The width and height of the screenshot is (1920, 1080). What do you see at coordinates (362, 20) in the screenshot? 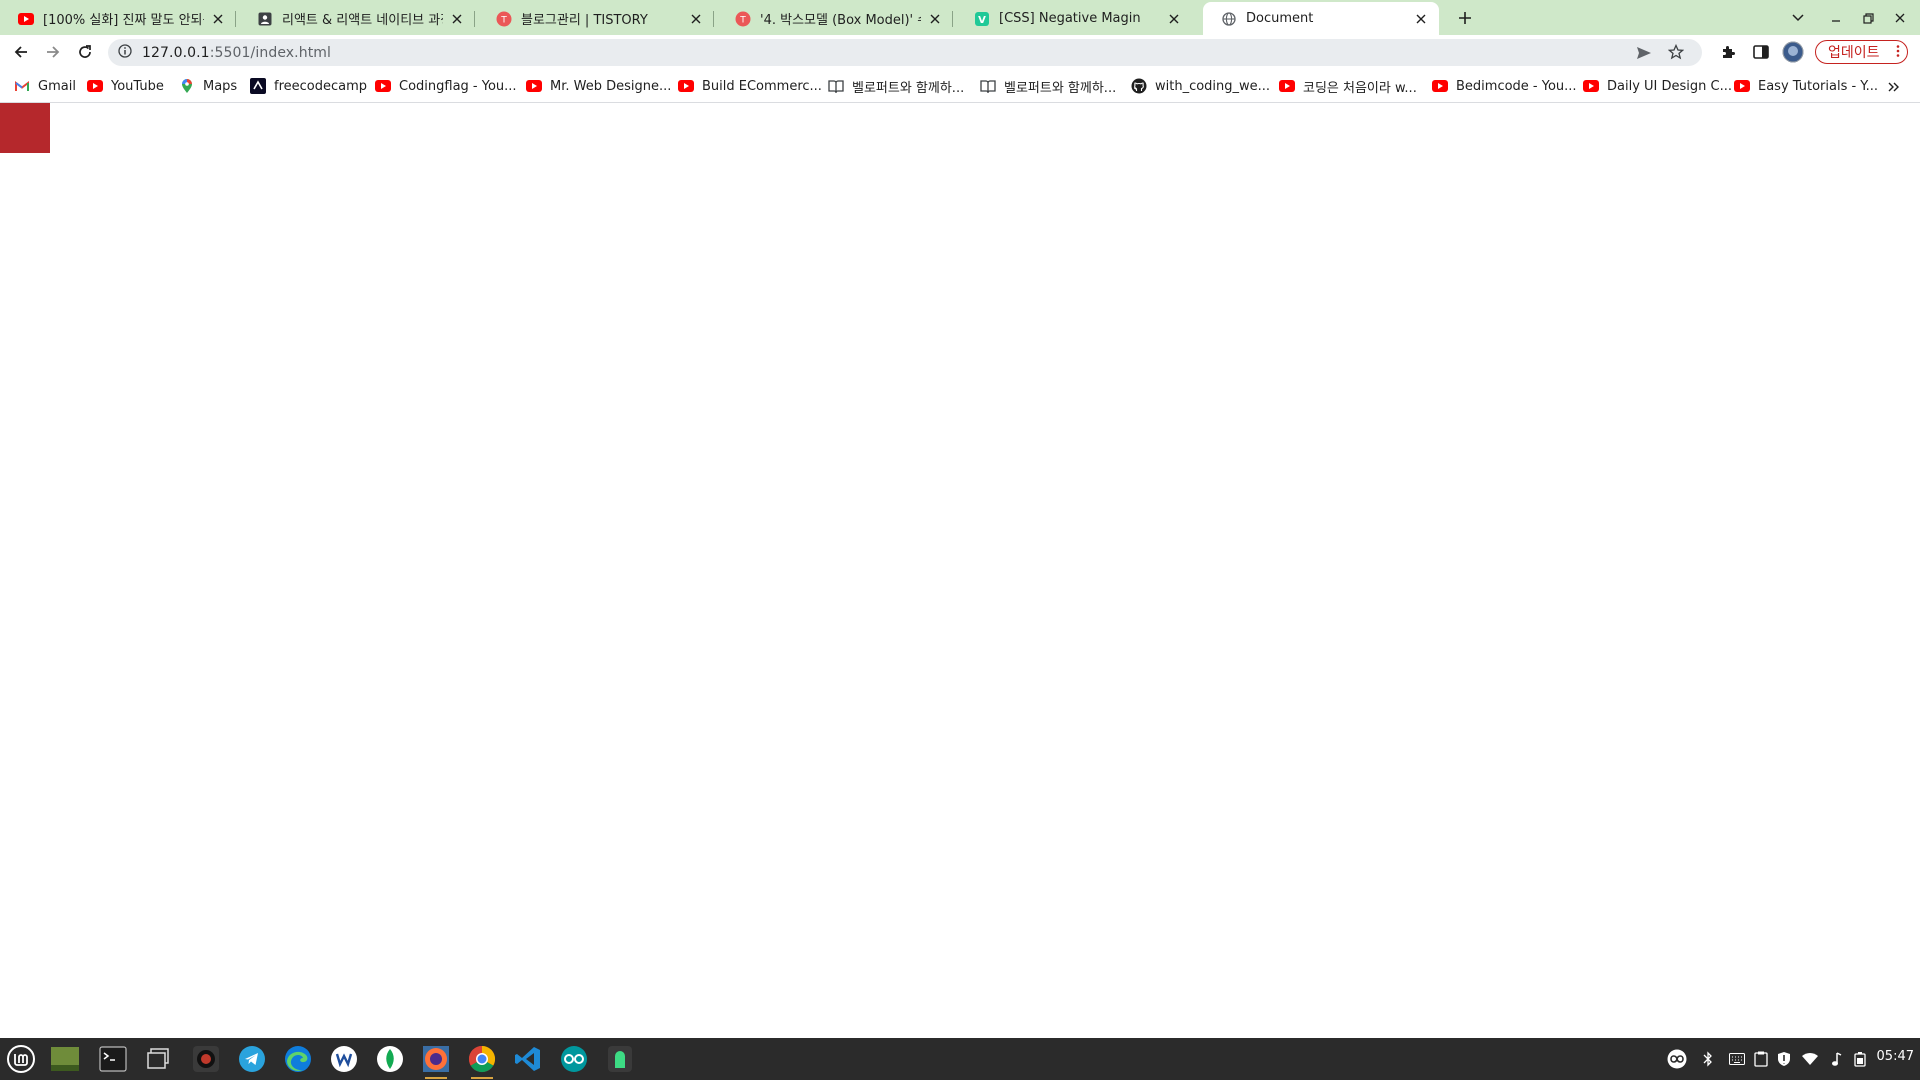
I see `tab-title: 리액트 & 리액트 네이티브 과정` at bounding box center [362, 20].